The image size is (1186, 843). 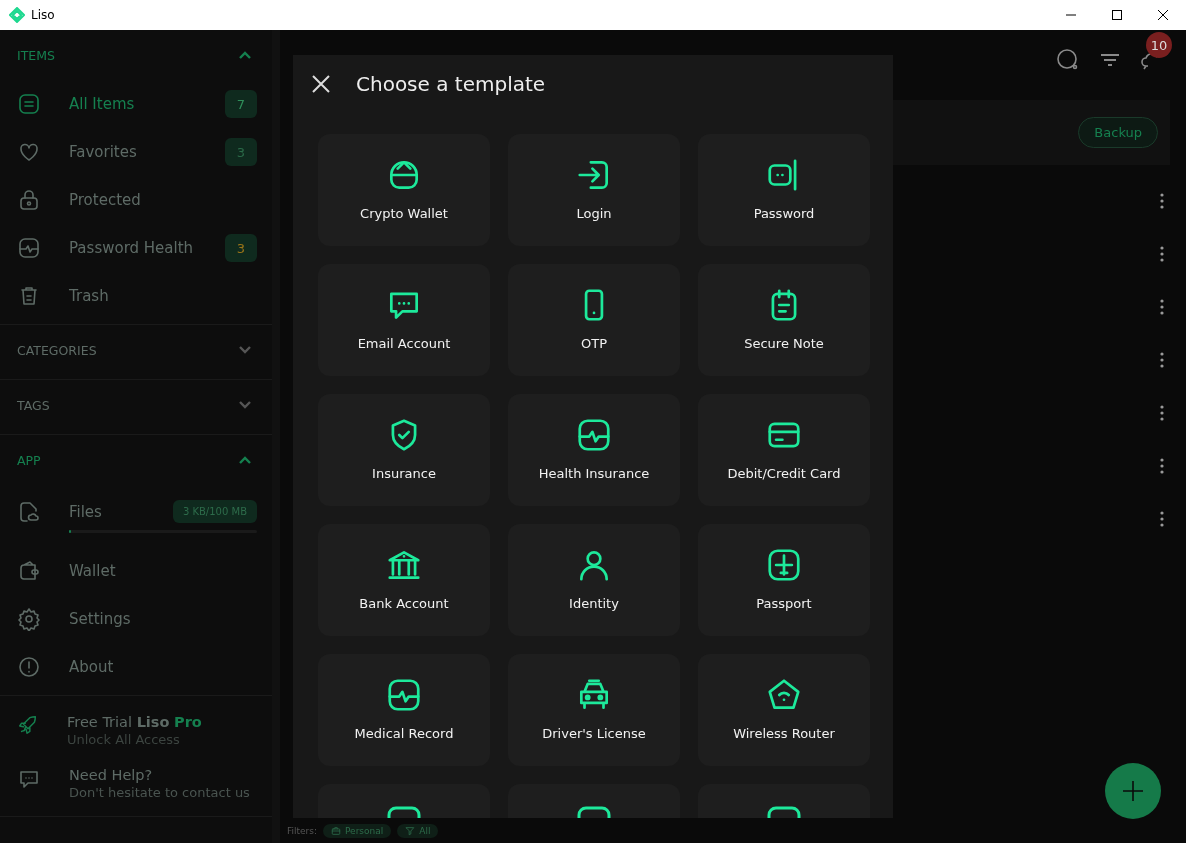 I want to click on sidebar-label: Password Health, so click(x=132, y=248).